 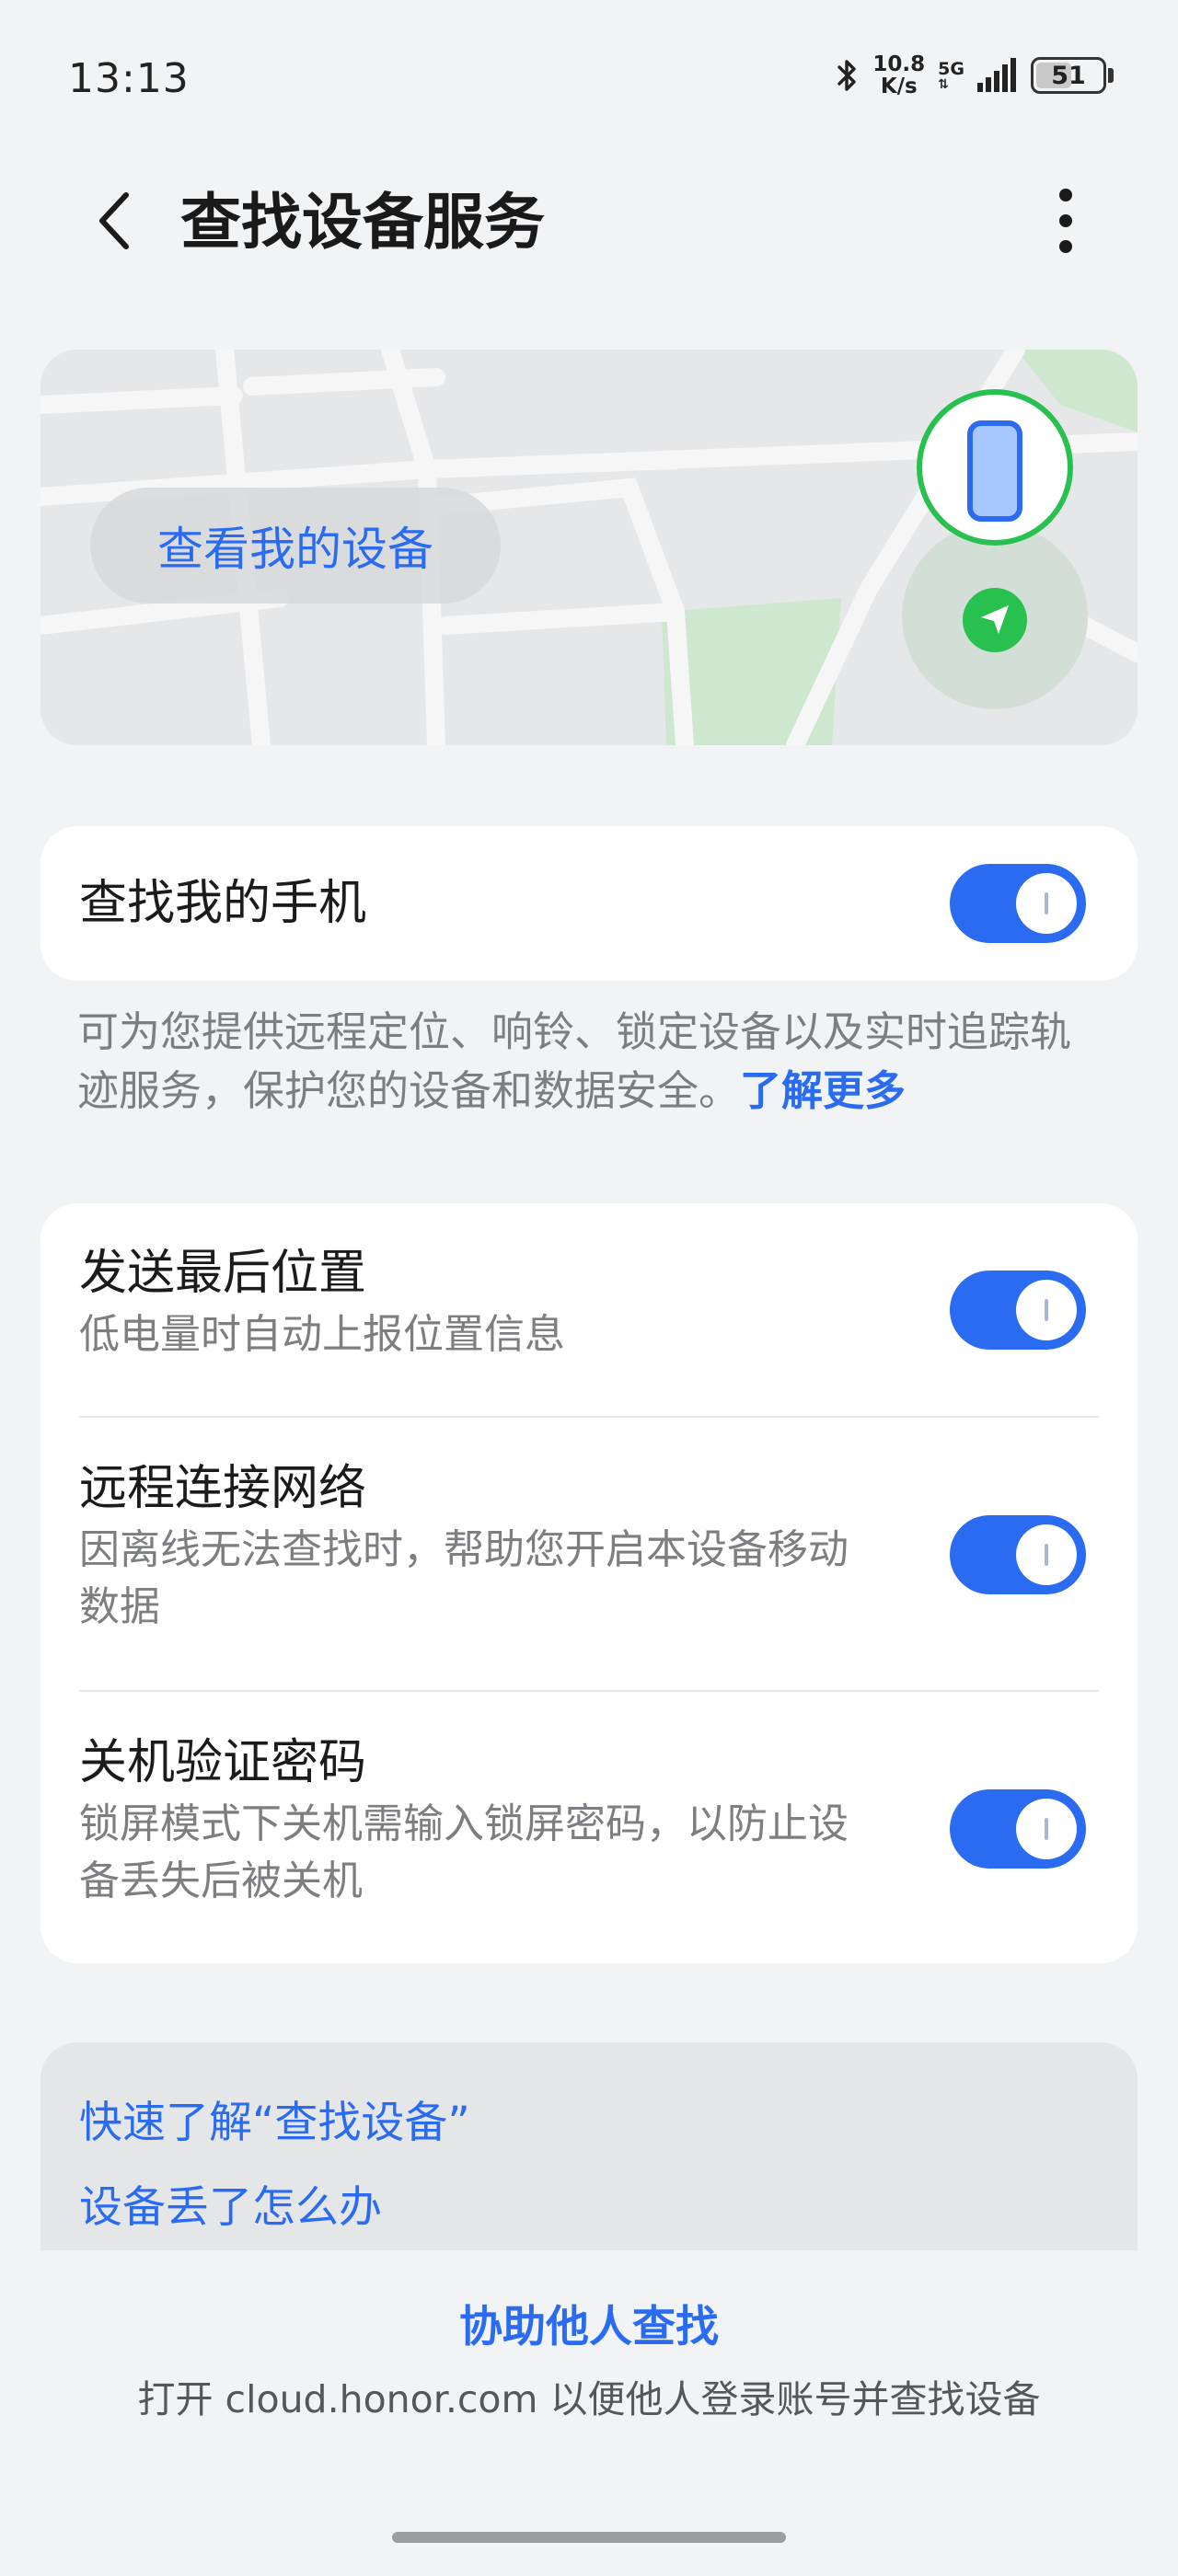 I want to click on network-speed: 10.8 K/s, so click(x=899, y=75).